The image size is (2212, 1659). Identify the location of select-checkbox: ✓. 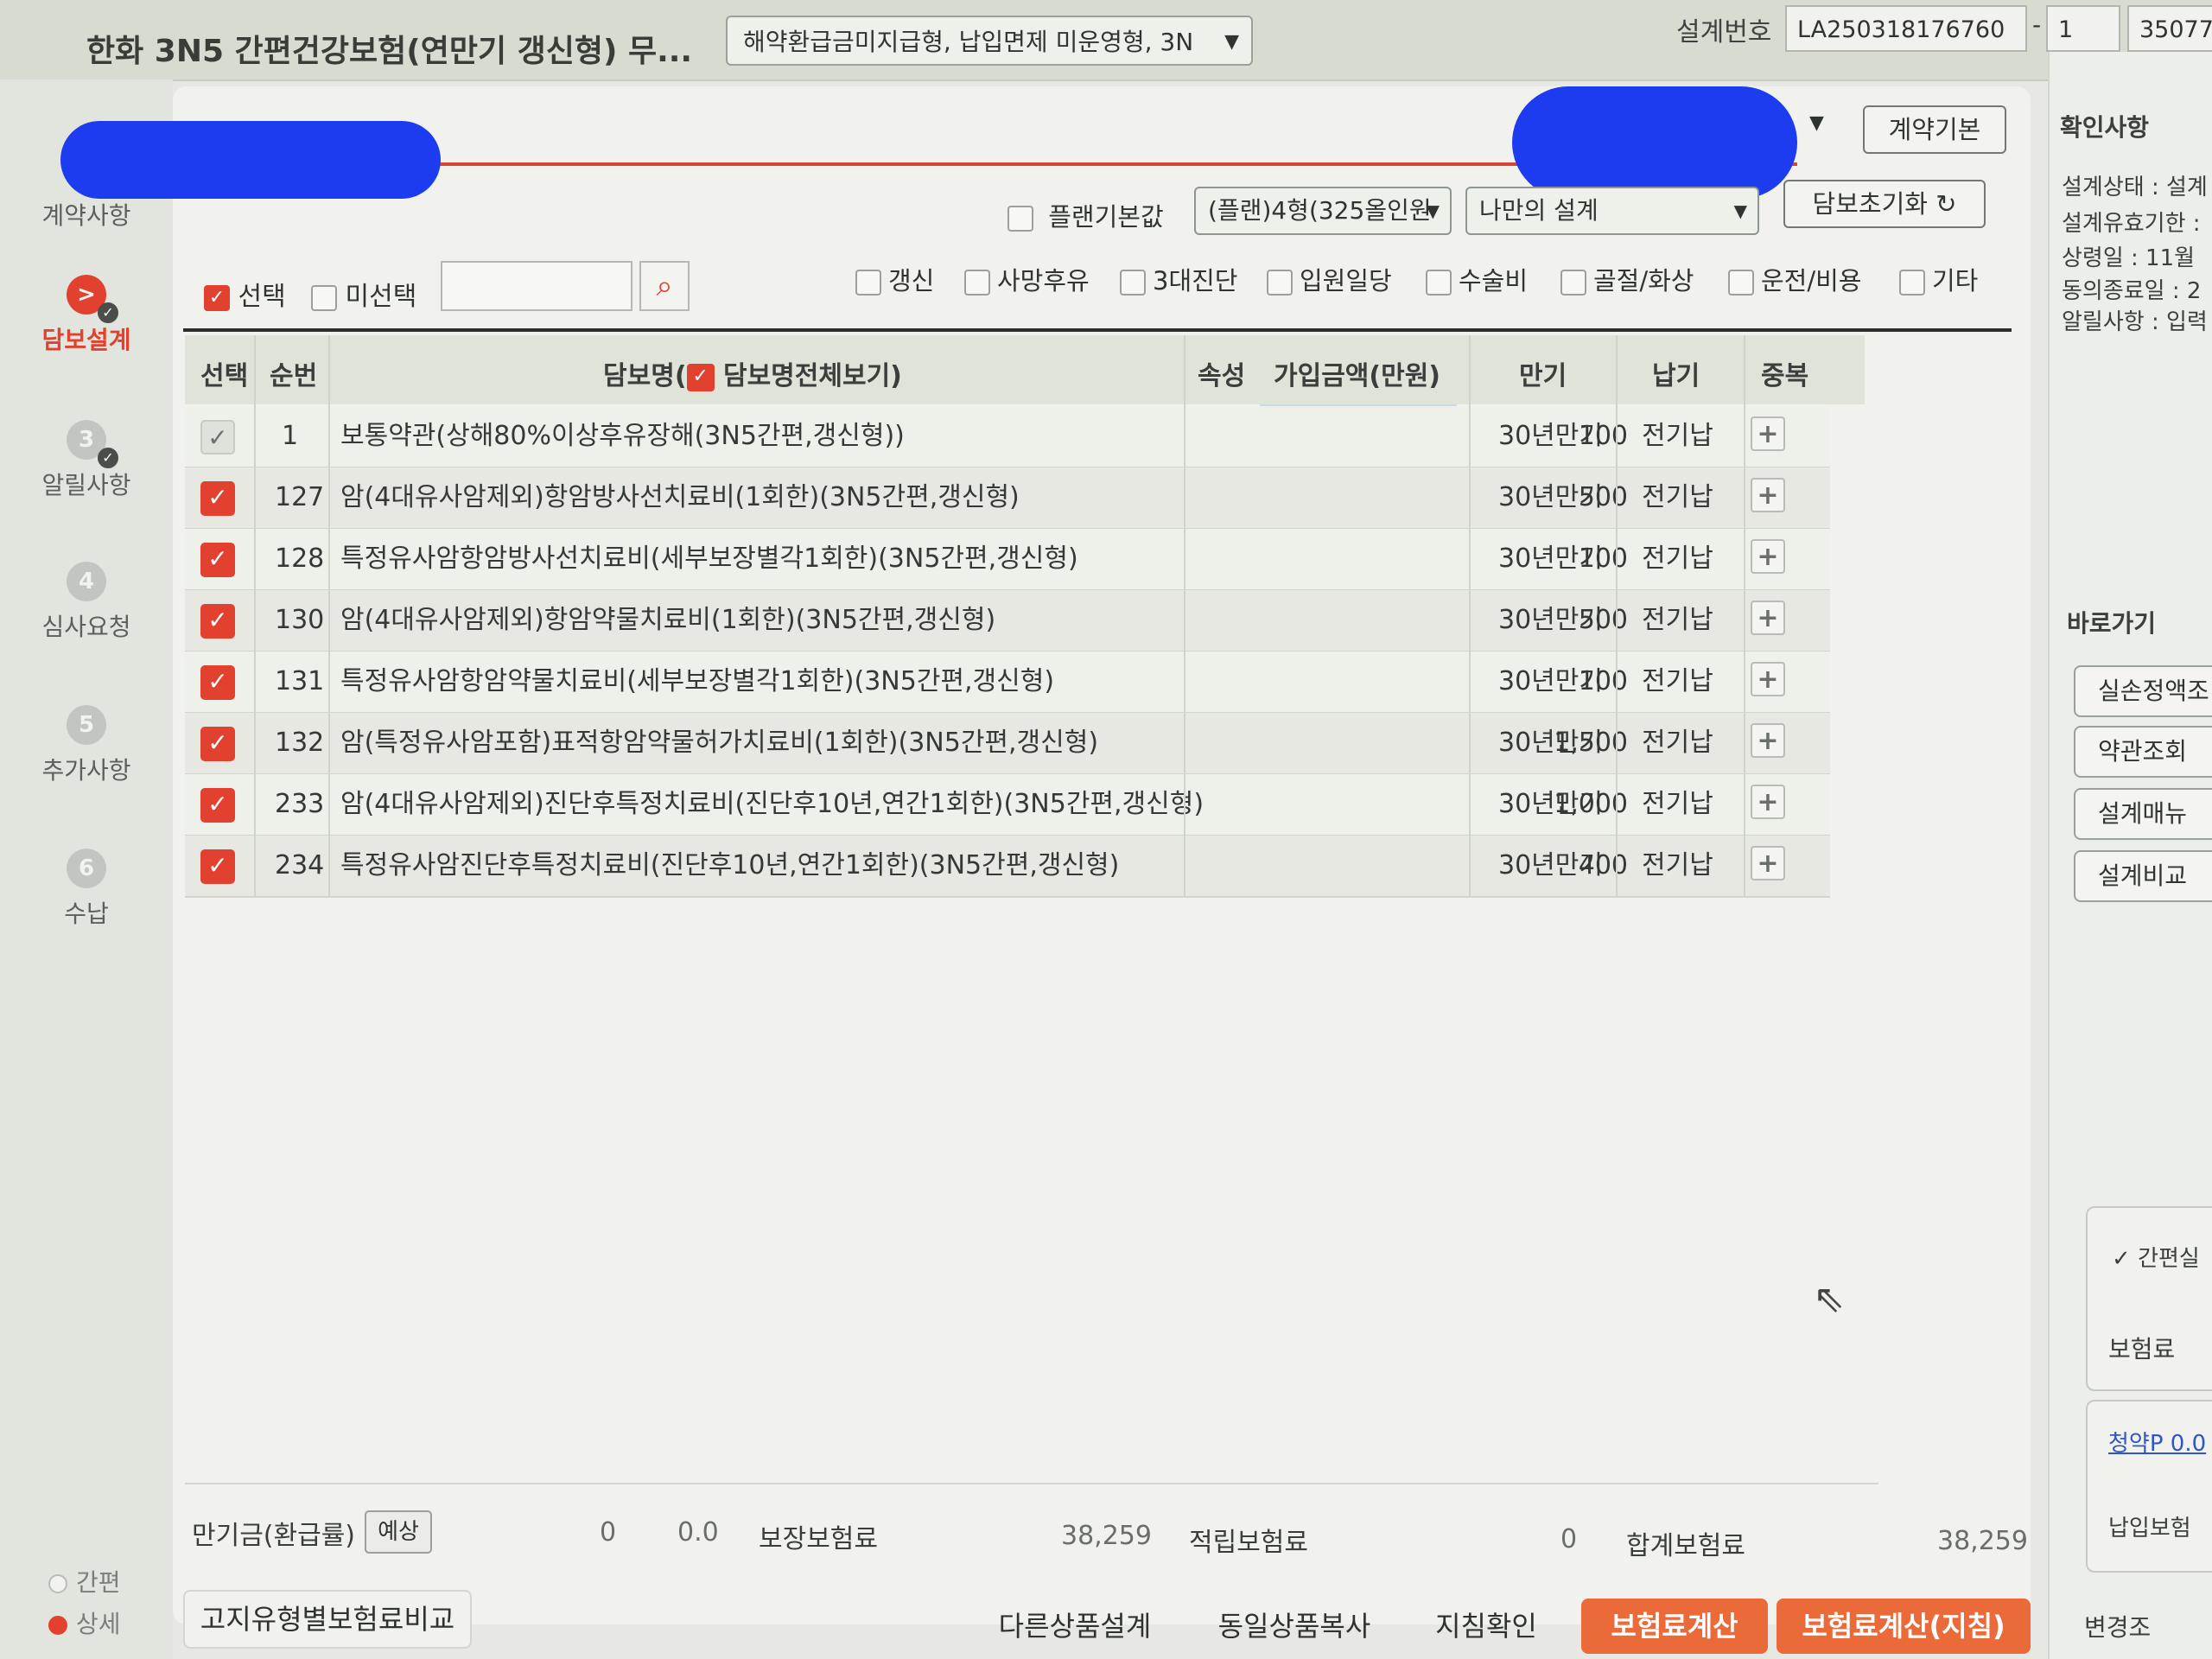
(217, 297).